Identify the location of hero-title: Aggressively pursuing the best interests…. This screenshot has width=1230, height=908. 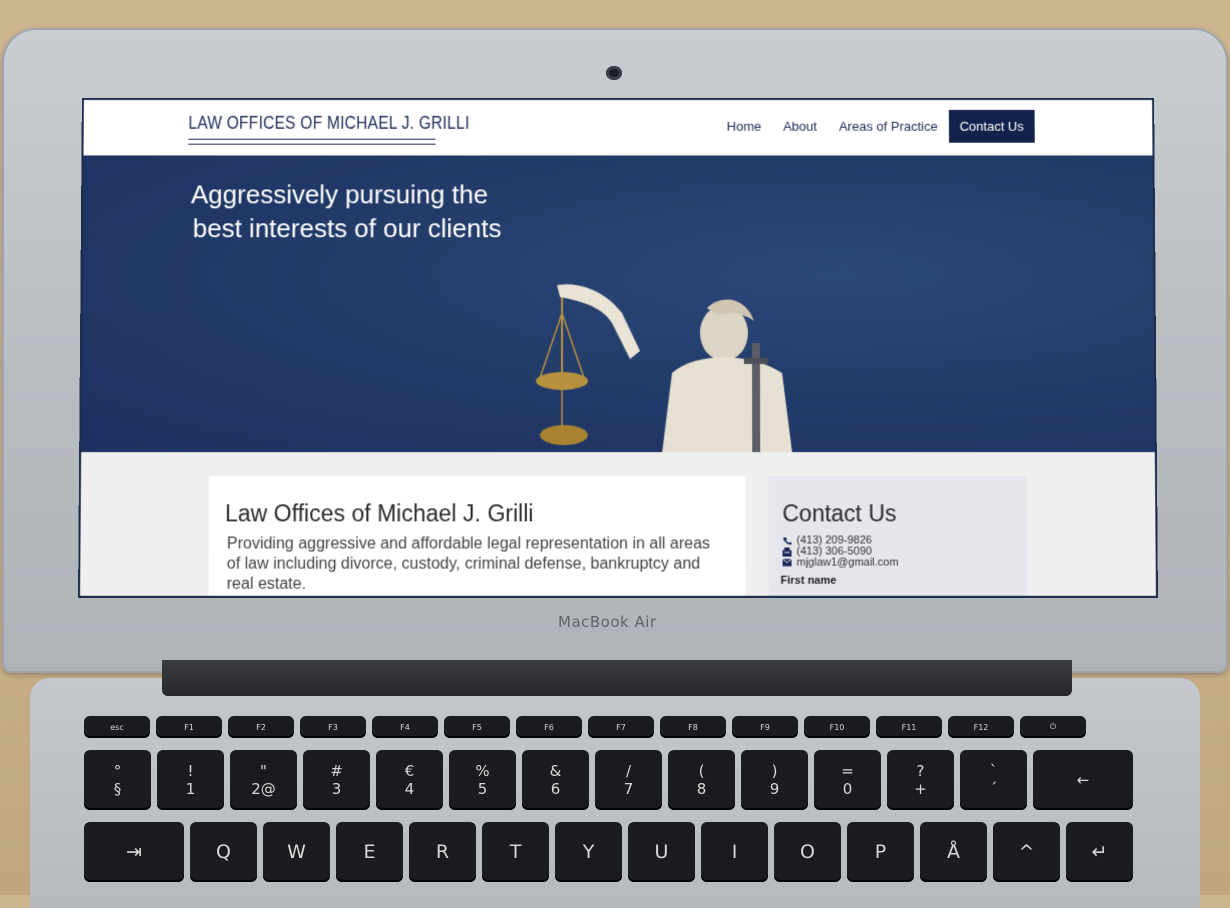
(400, 211).